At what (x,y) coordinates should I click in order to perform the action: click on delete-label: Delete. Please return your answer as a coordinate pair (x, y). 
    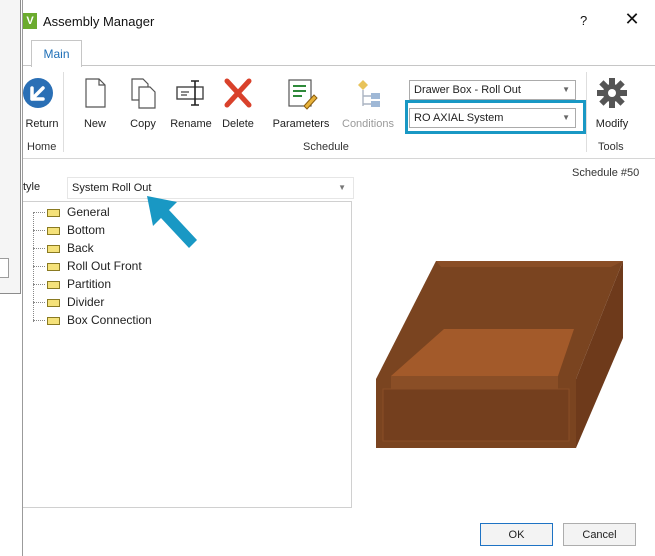
    Looking at the image, I should click on (238, 124).